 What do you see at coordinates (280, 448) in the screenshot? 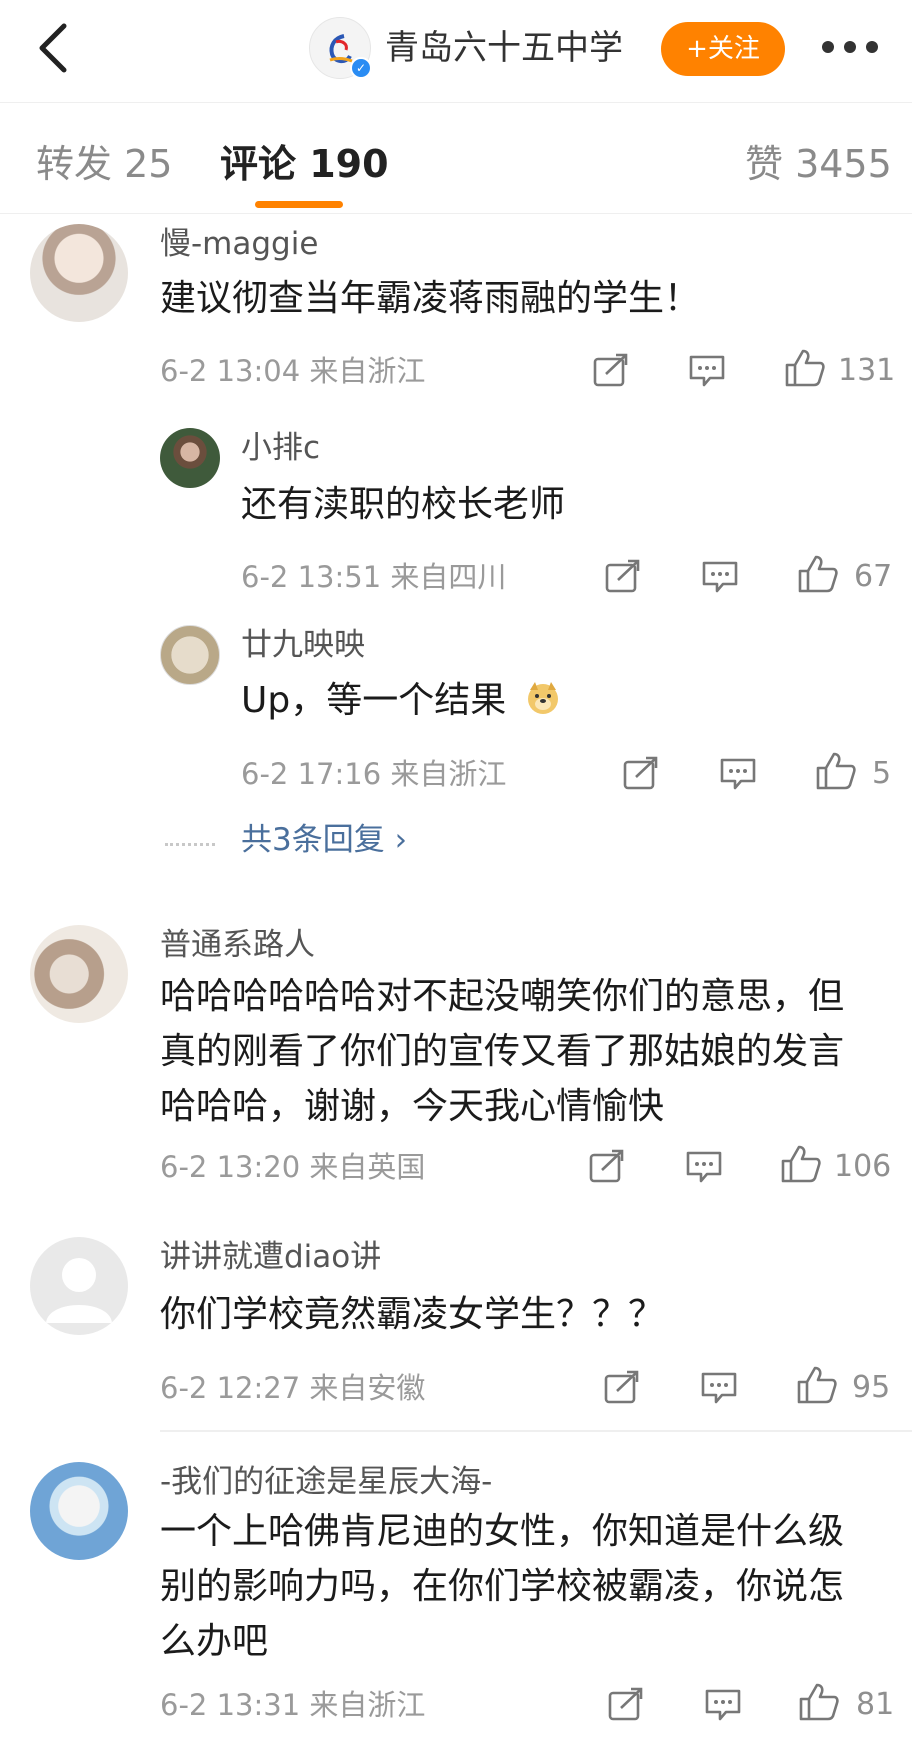
I see `reply-username: 小排c` at bounding box center [280, 448].